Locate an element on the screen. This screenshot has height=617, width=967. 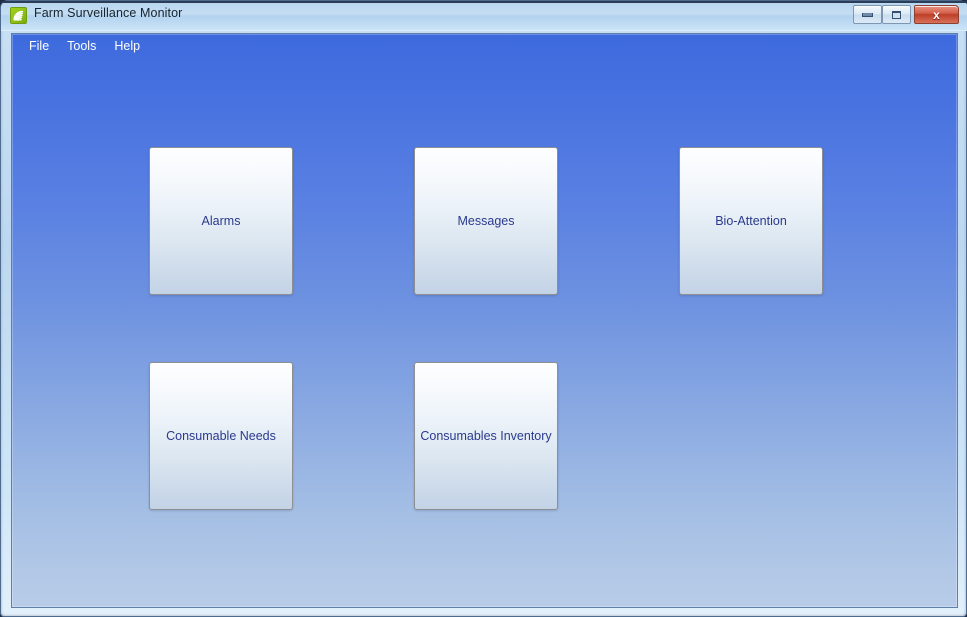
title-bar: Farm Surveillance Monitor x is located at coordinates (484, 16).